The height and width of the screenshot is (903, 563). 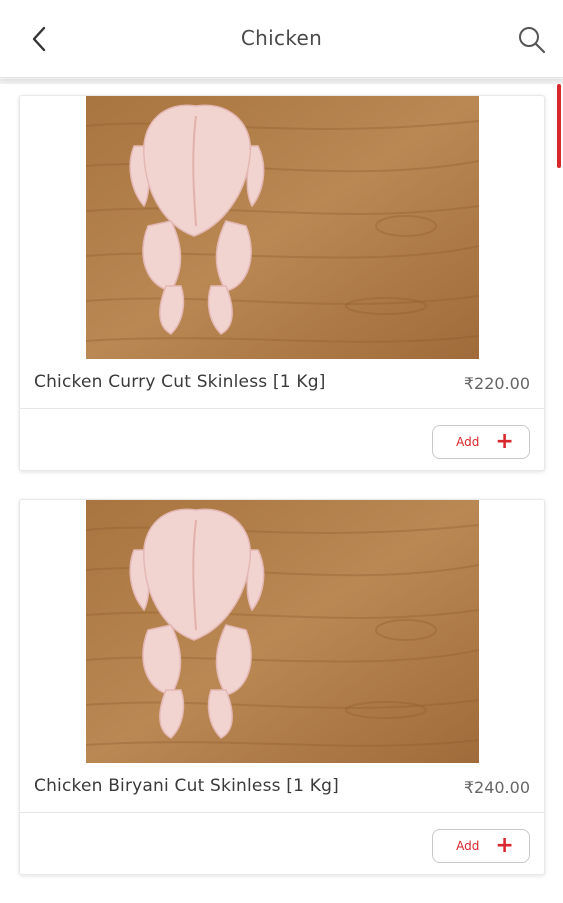 What do you see at coordinates (281, 81) in the screenshot?
I see `header-shadow-strip` at bounding box center [281, 81].